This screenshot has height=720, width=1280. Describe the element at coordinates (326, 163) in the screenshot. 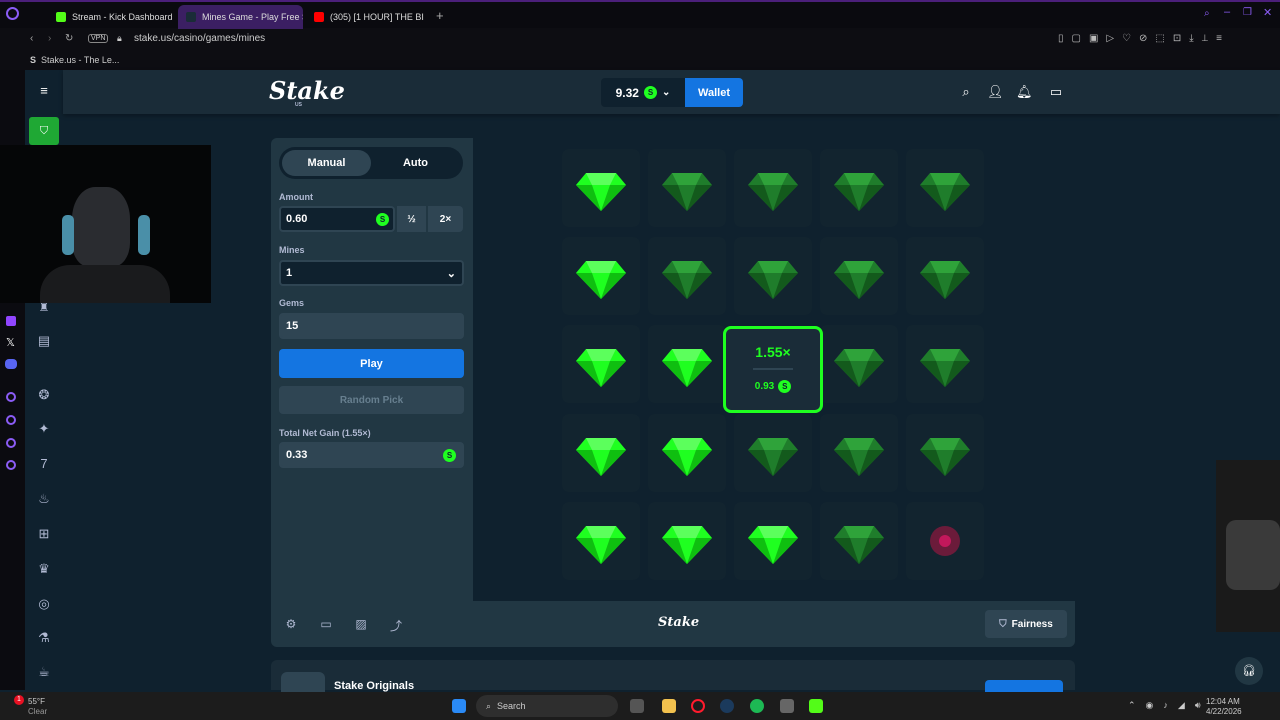

I see `tab-manual: Manual` at that location.